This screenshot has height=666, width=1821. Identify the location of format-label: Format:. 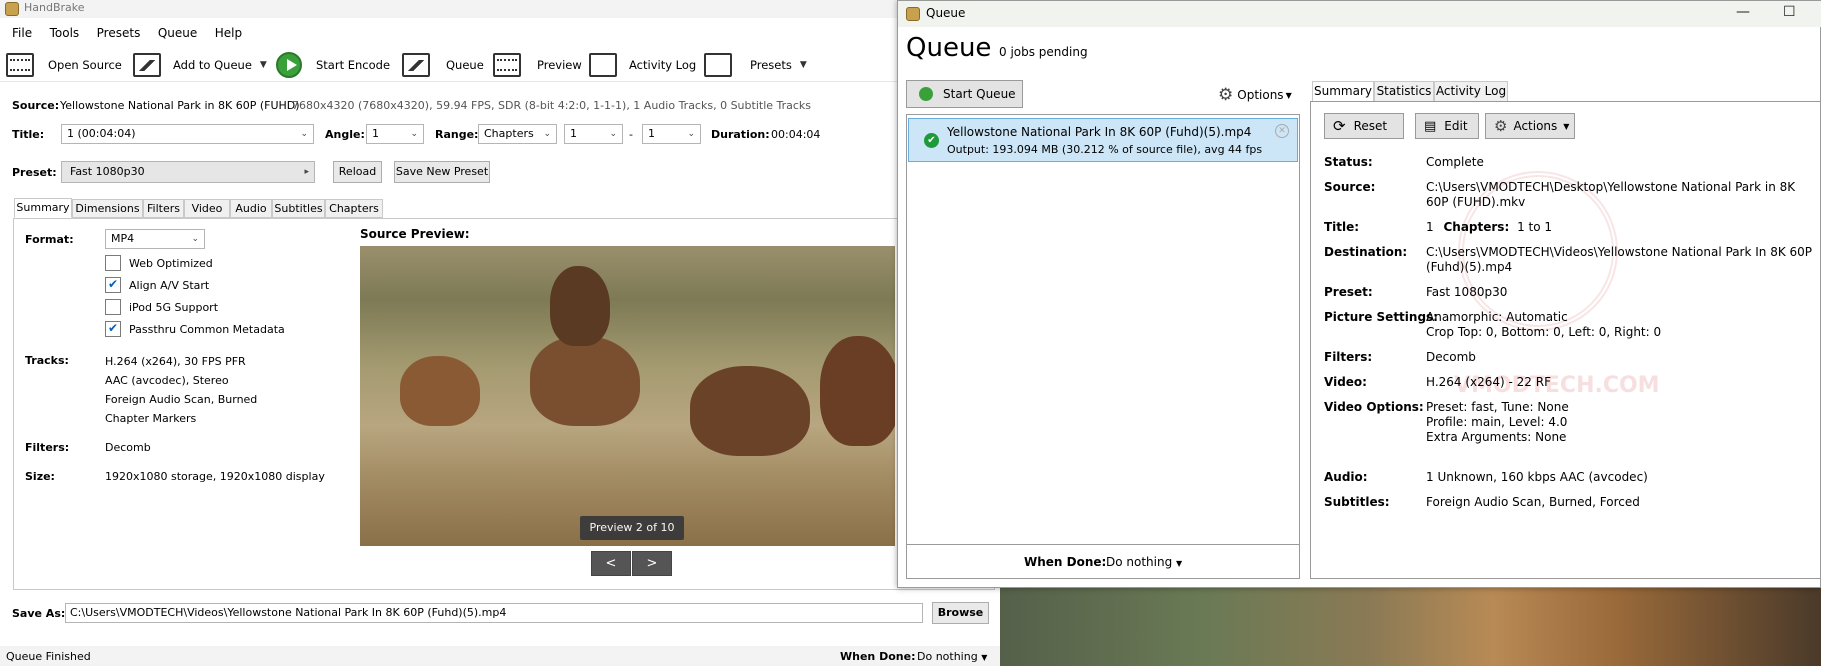
(49, 239).